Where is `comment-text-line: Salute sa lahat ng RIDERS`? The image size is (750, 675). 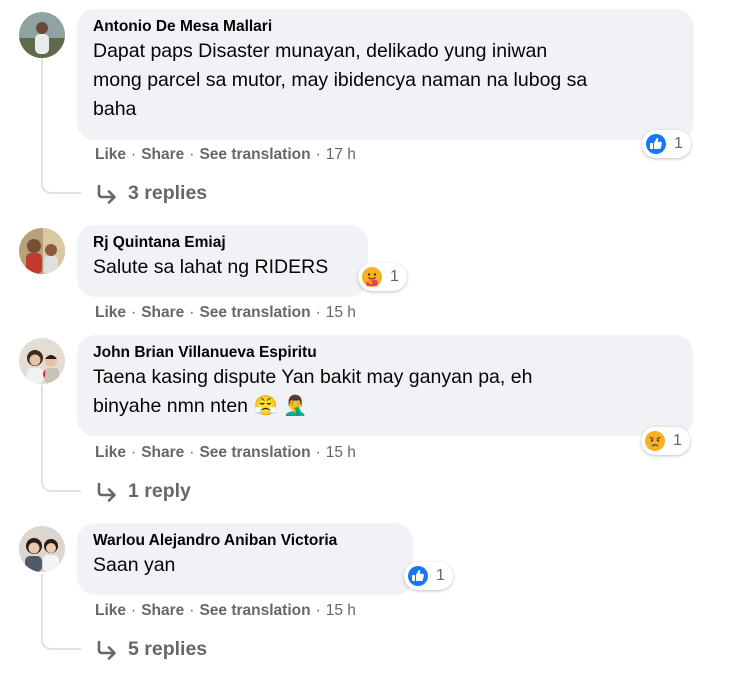
comment-text-line: Salute sa lahat ng RIDERS is located at coordinates (211, 267).